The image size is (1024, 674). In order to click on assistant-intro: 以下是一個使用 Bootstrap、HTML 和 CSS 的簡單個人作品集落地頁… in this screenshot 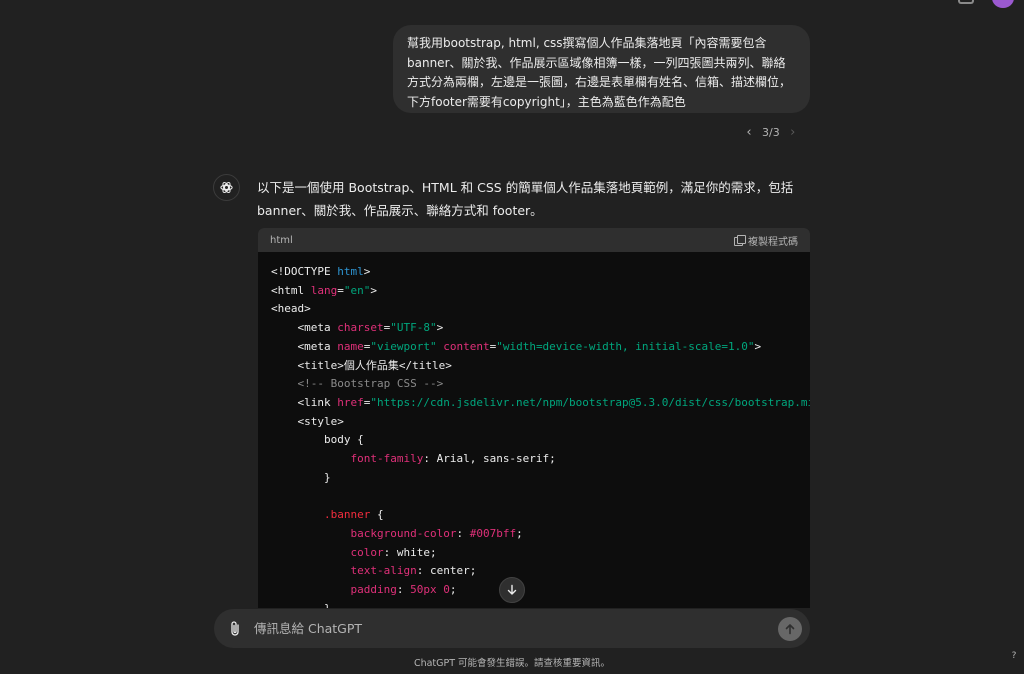, I will do `click(525, 199)`.